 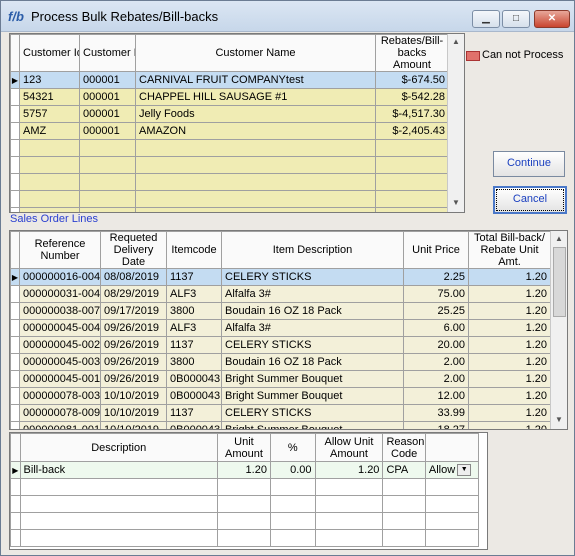 What do you see at coordinates (49, 131) in the screenshot?
I see `customer-id-cell: AMZ` at bounding box center [49, 131].